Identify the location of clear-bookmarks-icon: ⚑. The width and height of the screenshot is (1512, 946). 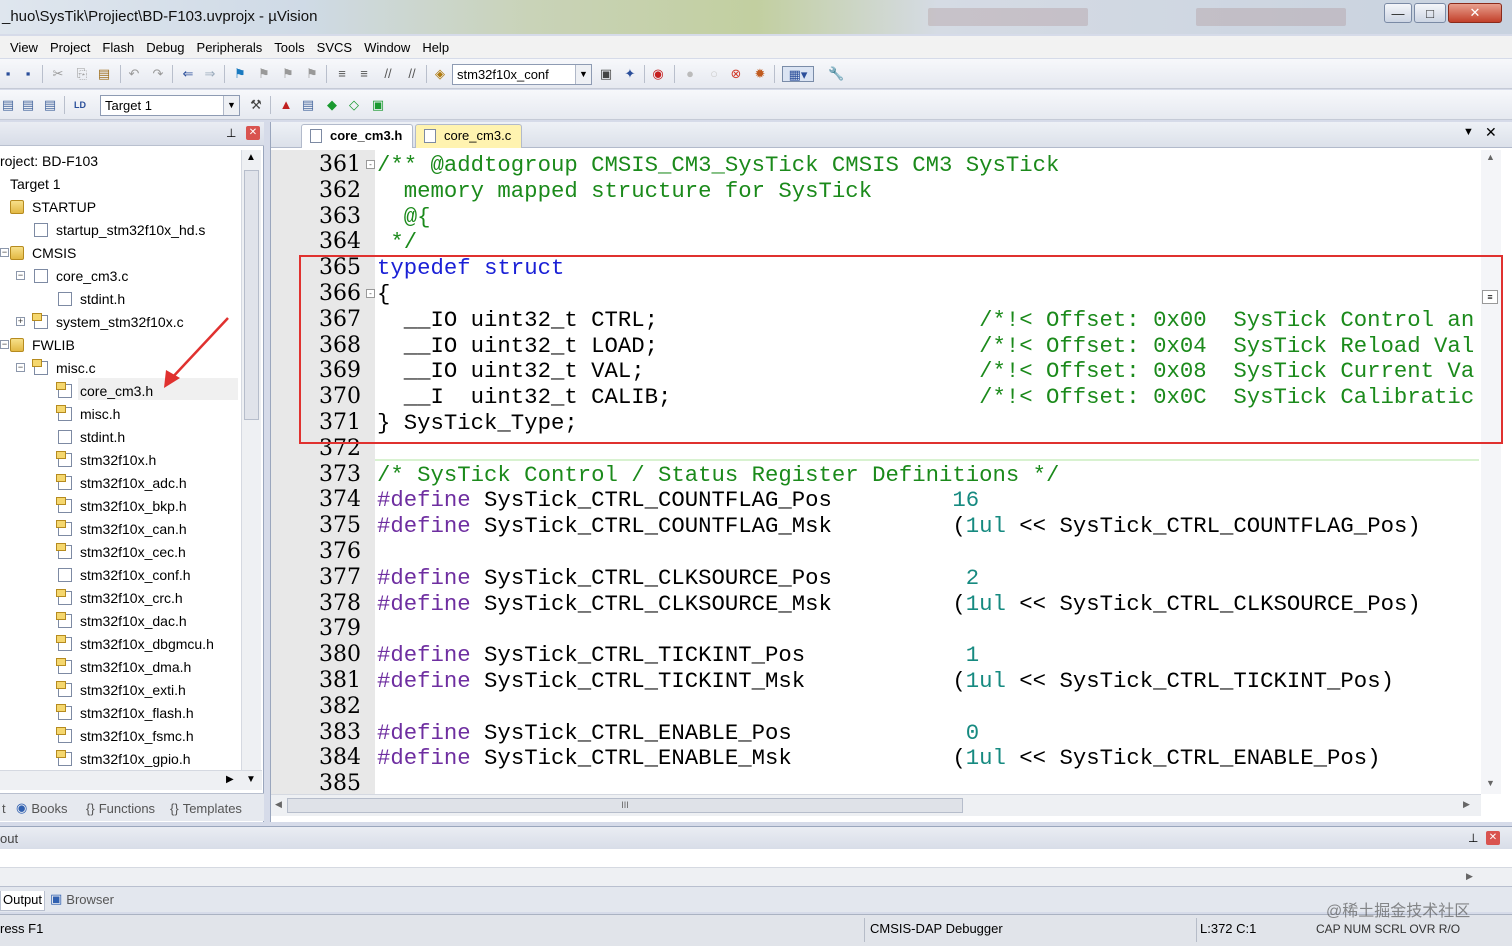
(312, 74).